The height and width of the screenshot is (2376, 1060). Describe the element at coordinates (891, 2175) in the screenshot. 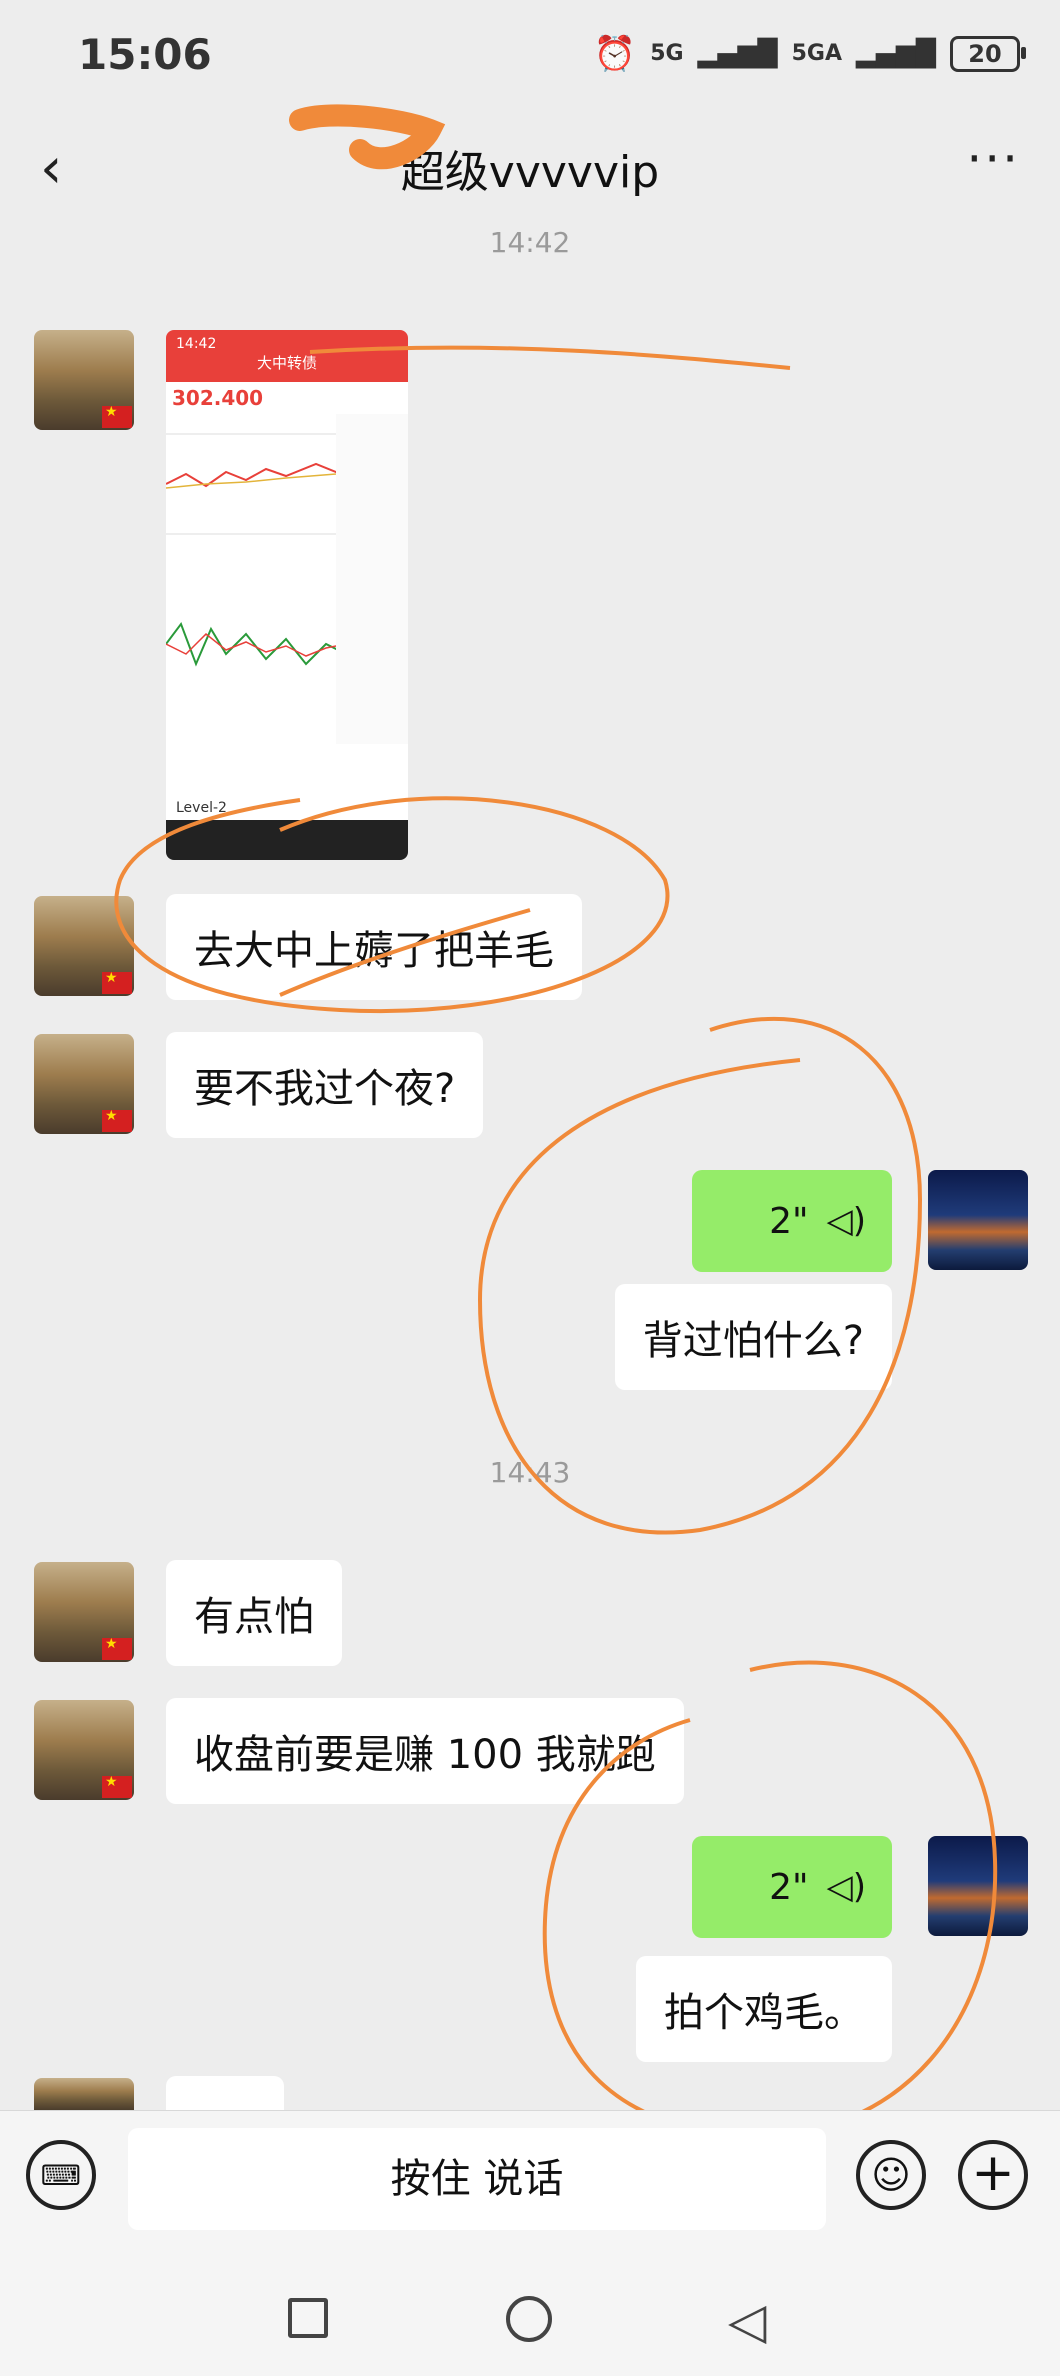

I see `emoji-icon: ☺` at that location.